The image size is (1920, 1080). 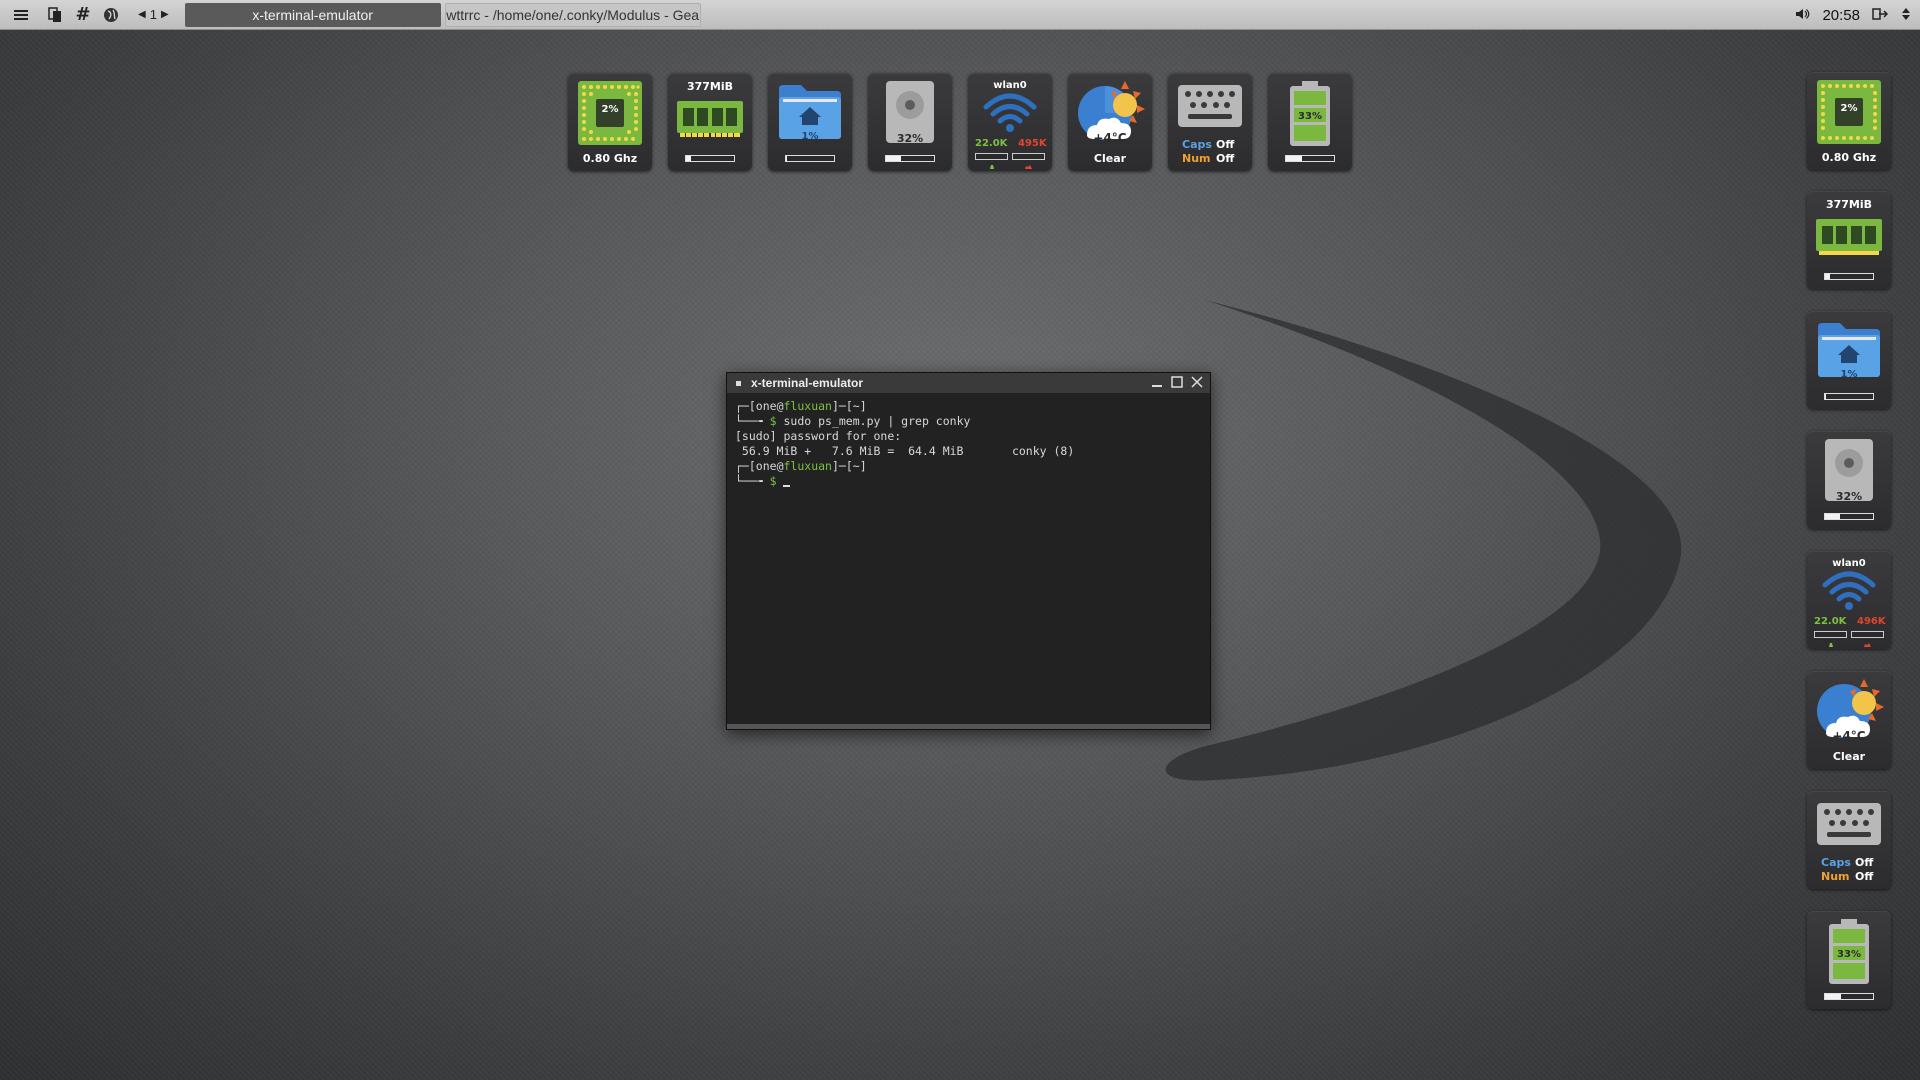 What do you see at coordinates (877, 421) in the screenshot?
I see `command-text: sudo ps_mem.py | grep conky` at bounding box center [877, 421].